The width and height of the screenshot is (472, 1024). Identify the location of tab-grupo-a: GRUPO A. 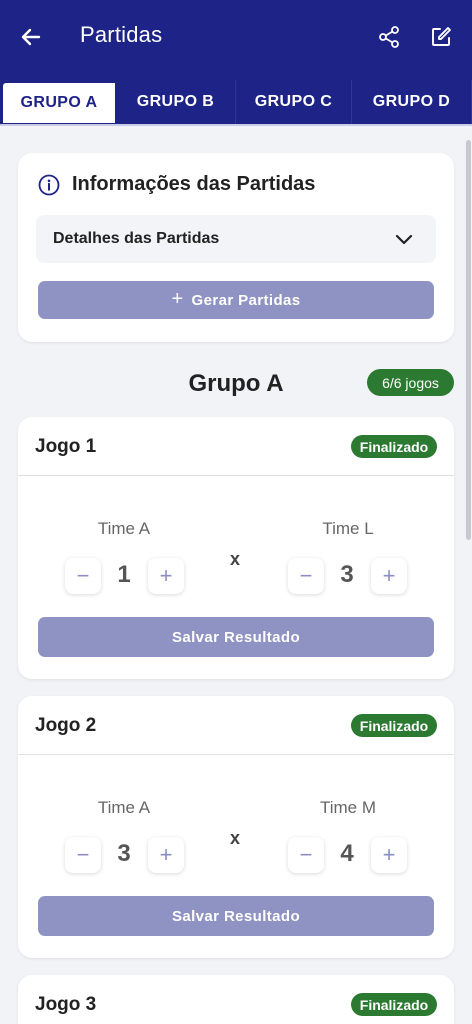
(59, 103).